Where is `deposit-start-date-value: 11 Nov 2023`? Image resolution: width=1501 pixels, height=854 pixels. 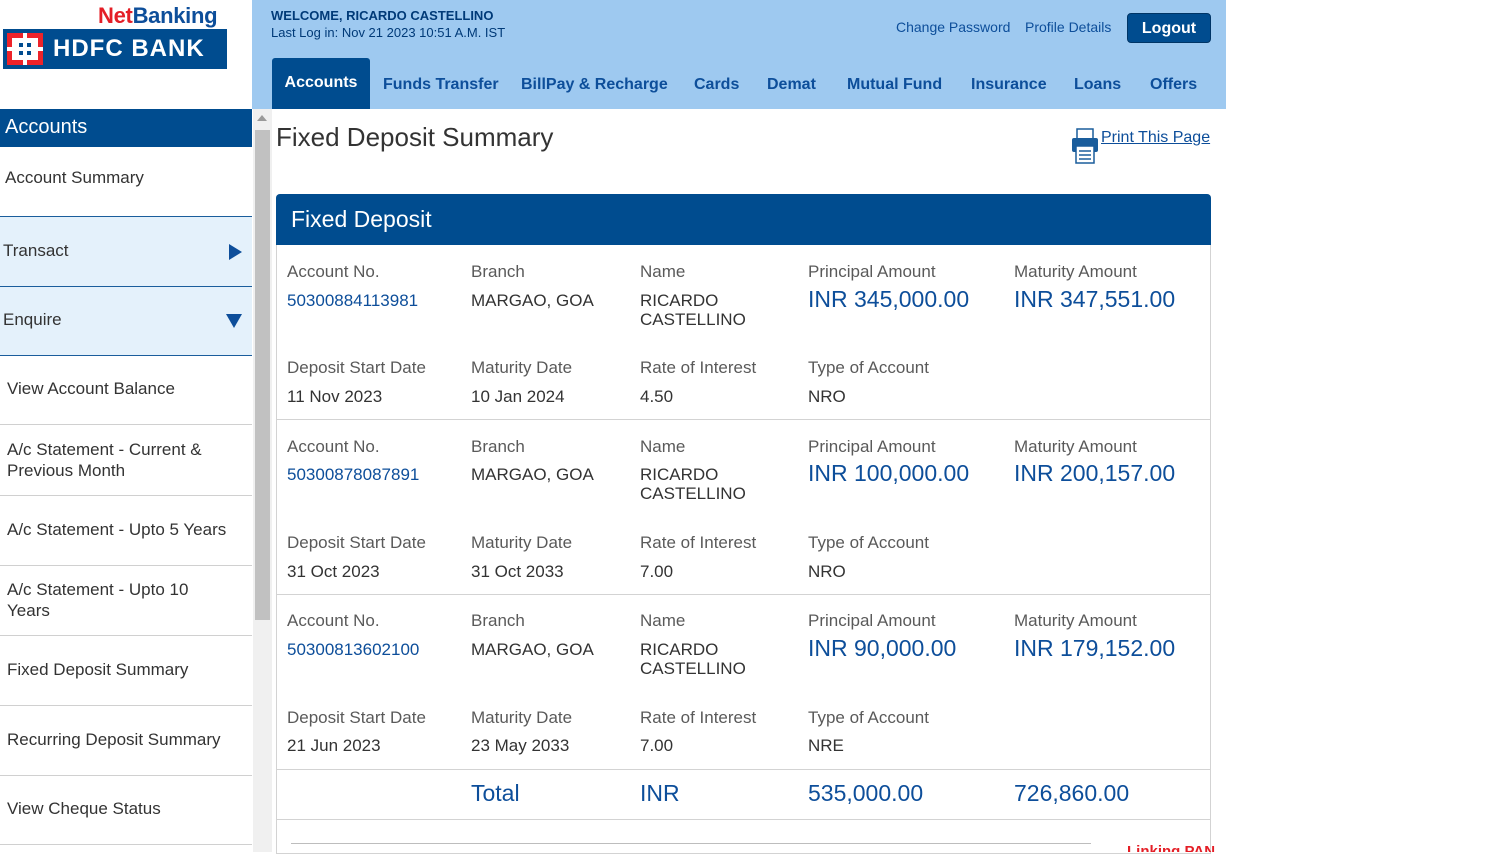 deposit-start-date-value: 11 Nov 2023 is located at coordinates (335, 396).